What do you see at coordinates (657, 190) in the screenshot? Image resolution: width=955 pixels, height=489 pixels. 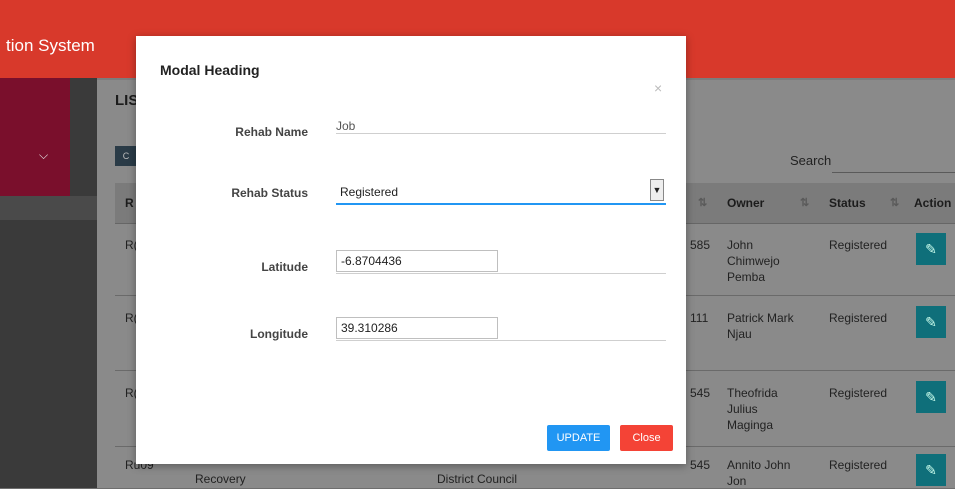 I see `chevron-down-icon: ▼` at bounding box center [657, 190].